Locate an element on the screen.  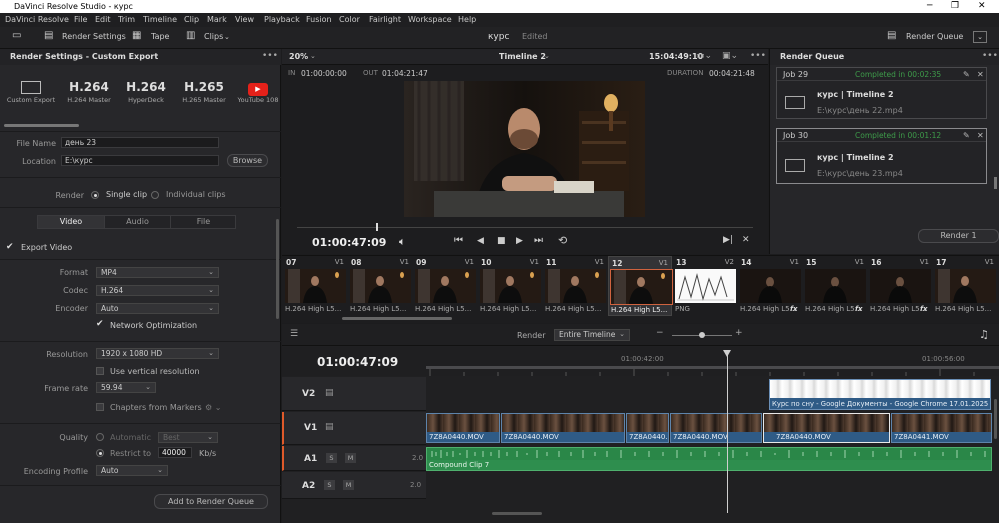
encoding-profile-select: Auto ⌄ is located at coordinates (132, 470).